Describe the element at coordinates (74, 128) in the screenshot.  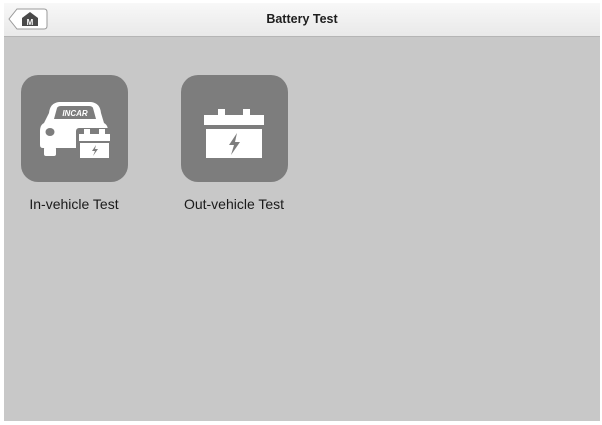
I see `in-vehicle-battery-icon: INCAR` at that location.